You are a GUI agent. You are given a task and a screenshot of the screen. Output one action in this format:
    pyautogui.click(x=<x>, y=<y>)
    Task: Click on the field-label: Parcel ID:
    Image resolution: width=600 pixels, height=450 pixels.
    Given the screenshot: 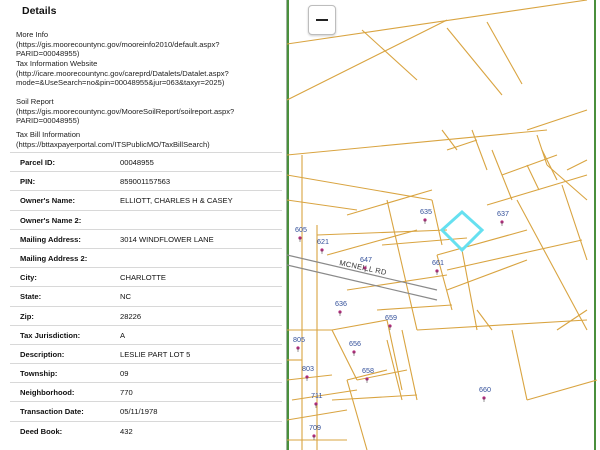 What is the action you would take?
    pyautogui.click(x=38, y=162)
    